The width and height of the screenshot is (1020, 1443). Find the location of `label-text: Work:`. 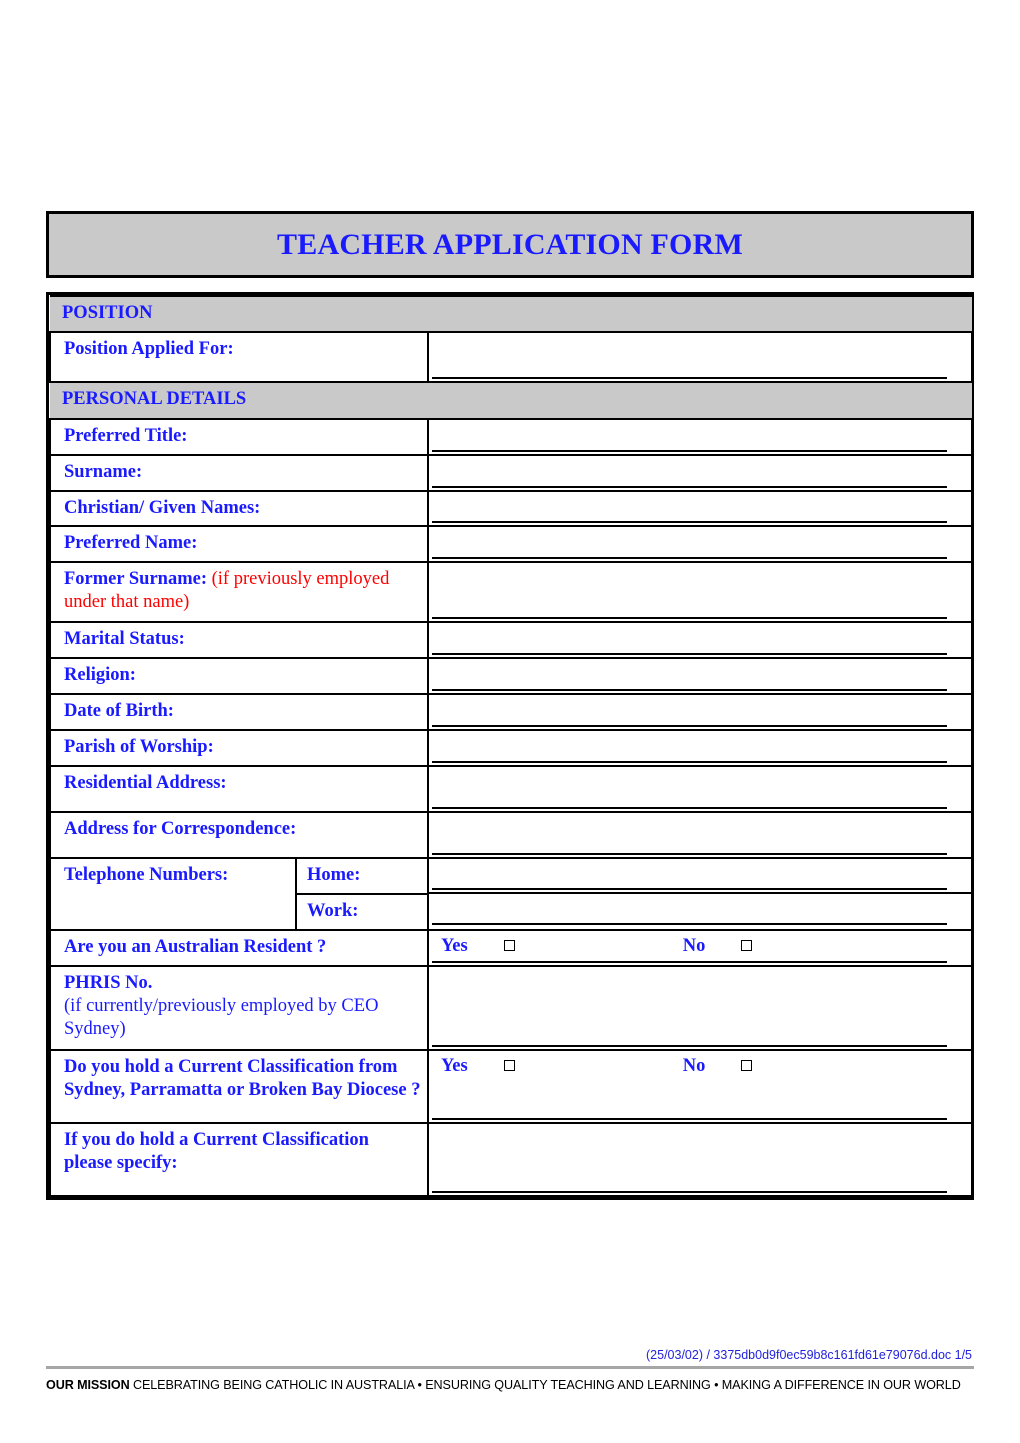

label-text: Work: is located at coordinates (333, 910).